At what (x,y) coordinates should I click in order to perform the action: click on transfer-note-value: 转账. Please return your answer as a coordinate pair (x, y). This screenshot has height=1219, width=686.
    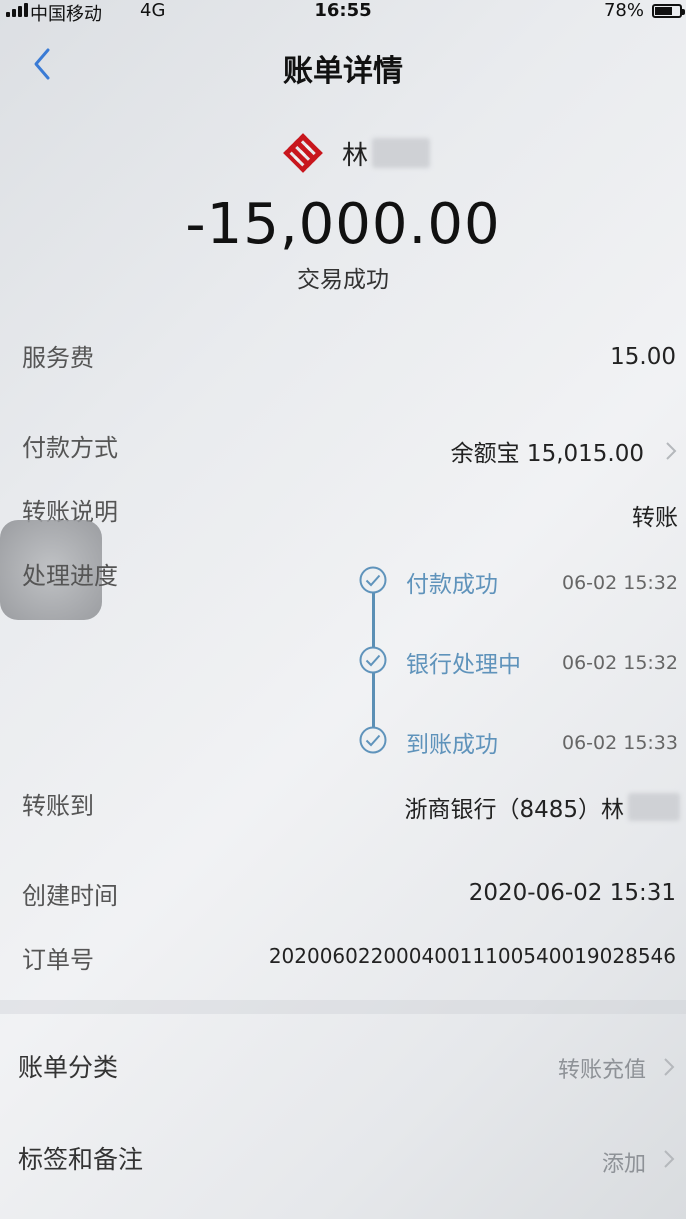
    Looking at the image, I should click on (655, 518).